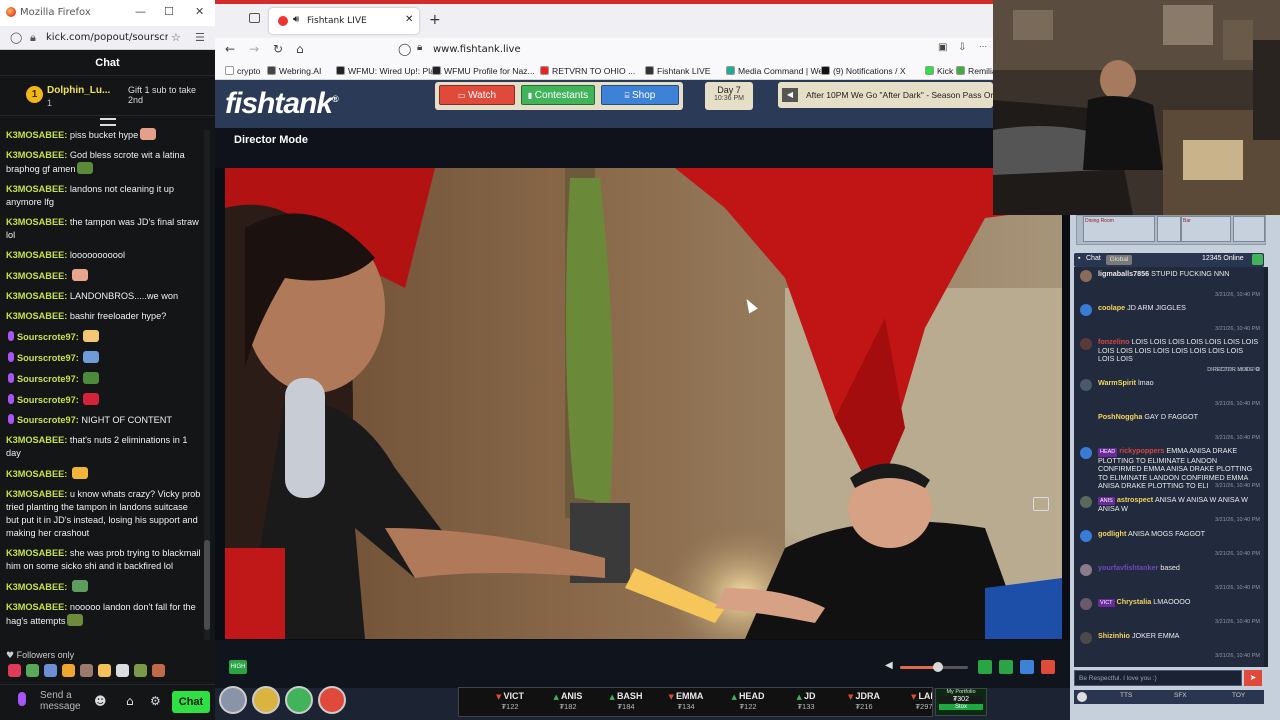 The width and height of the screenshot is (1280, 720). I want to click on minimize-icon: —, so click(140, 11).